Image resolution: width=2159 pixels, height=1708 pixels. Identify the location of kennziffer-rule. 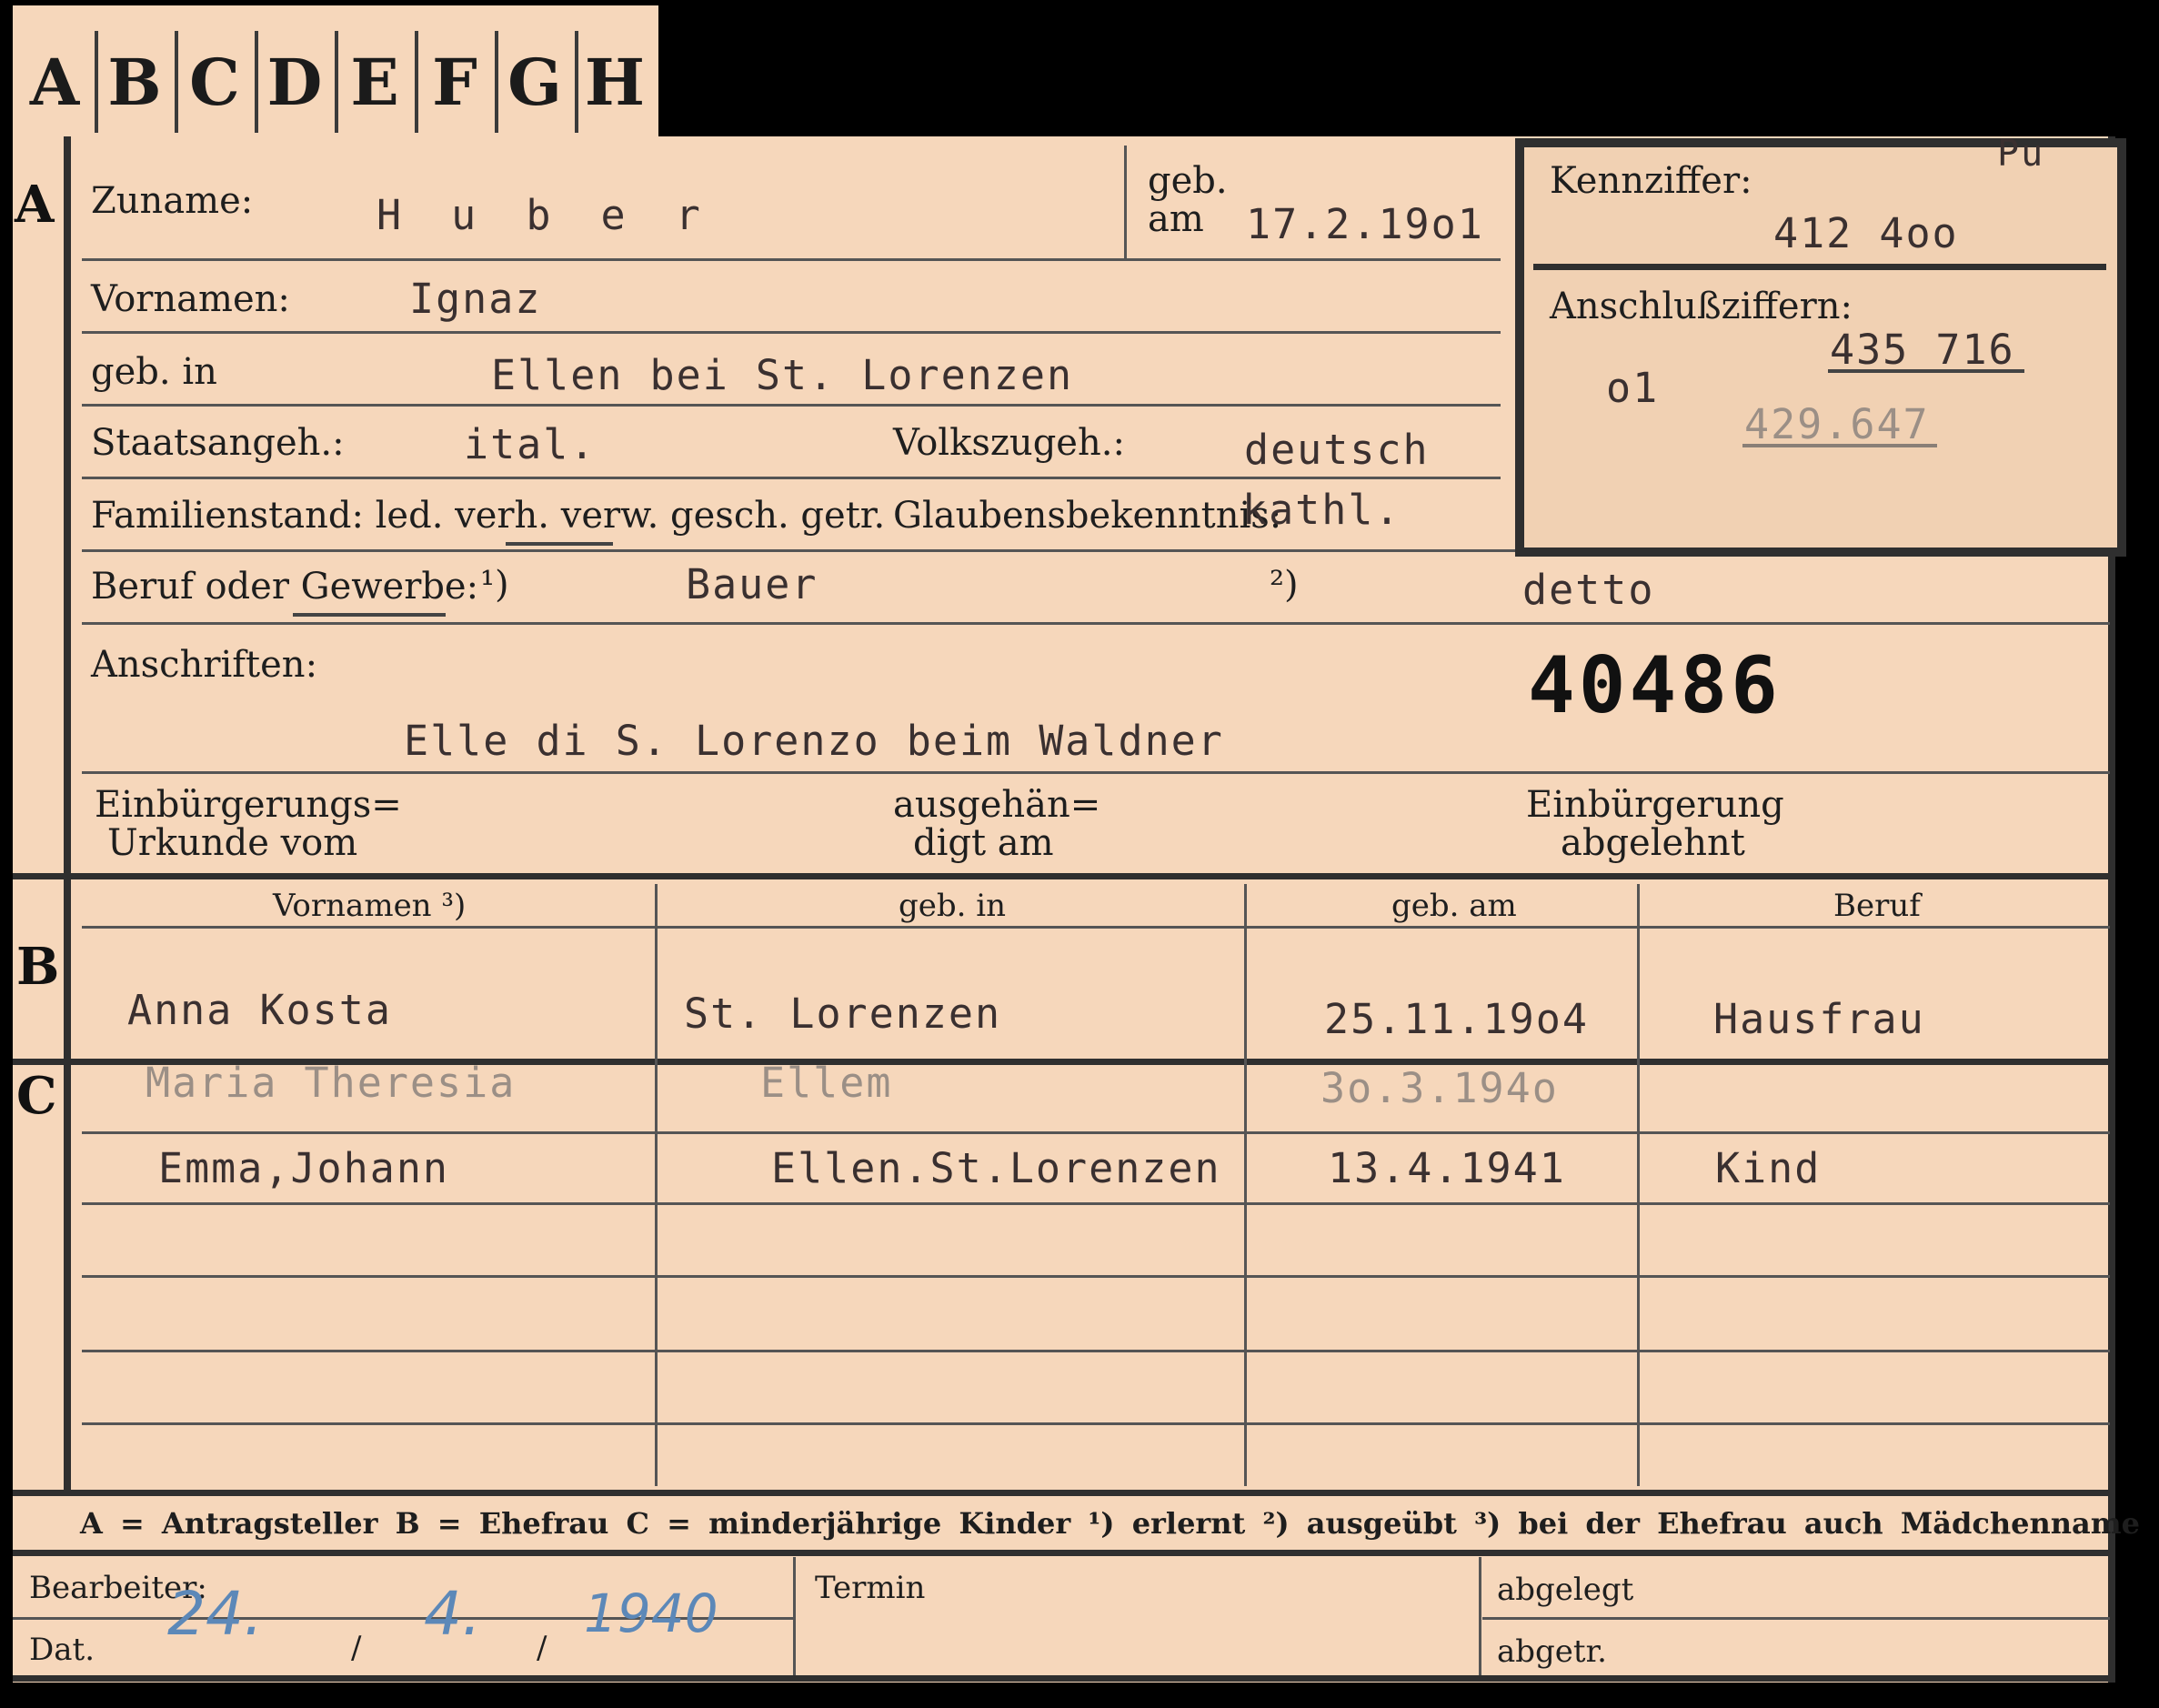
(1819, 267).